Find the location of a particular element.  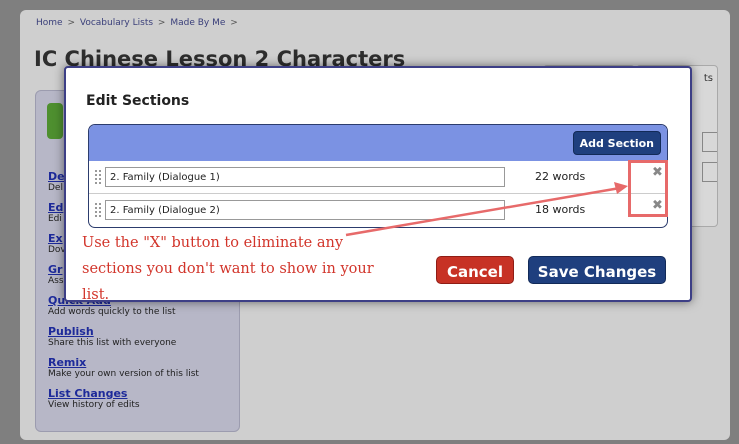

annotation-arrow-icon is located at coordinates (486, 209).